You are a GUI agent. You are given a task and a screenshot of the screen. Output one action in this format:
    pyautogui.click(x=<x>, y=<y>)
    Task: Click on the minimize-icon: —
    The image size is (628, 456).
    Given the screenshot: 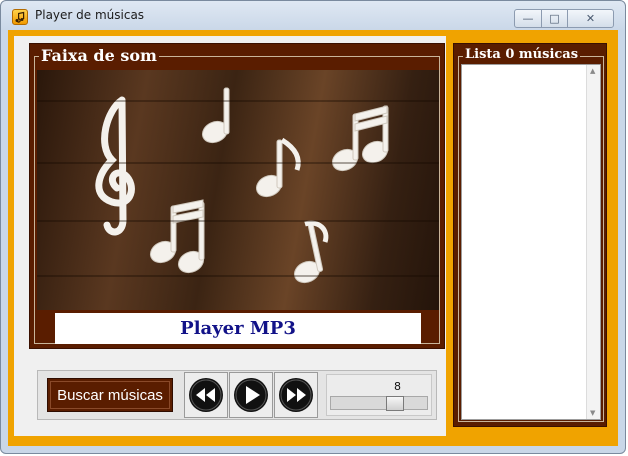 What is the action you would take?
    pyautogui.click(x=528, y=18)
    